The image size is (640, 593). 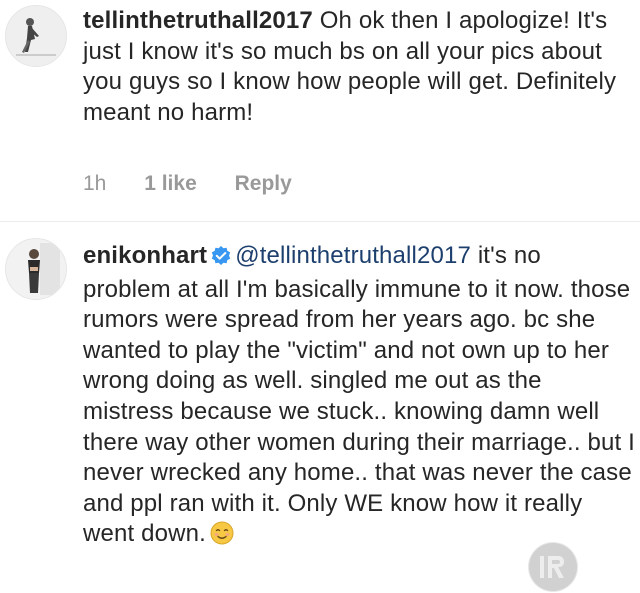 I want to click on like-count: 1 like, so click(x=170, y=183).